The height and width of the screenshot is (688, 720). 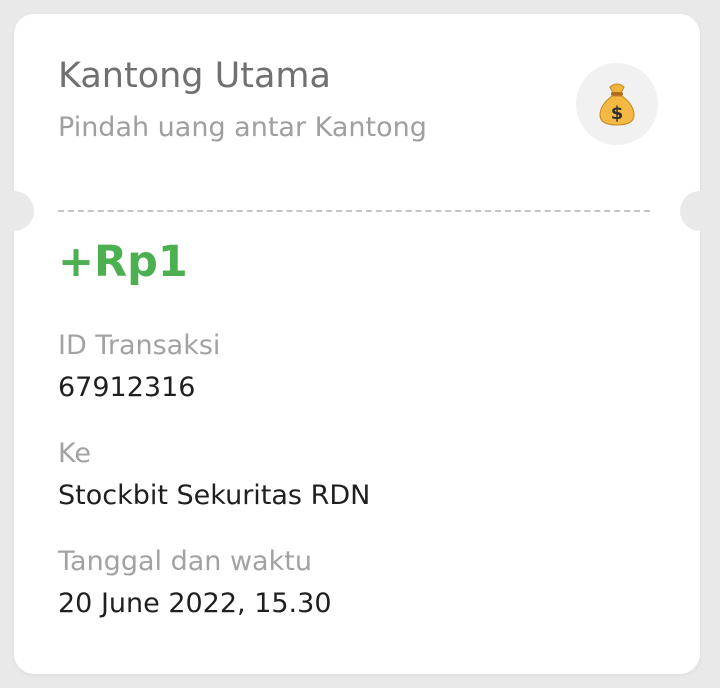 What do you see at coordinates (139, 345) in the screenshot?
I see `transaction-id-label: ID Transaksi` at bounding box center [139, 345].